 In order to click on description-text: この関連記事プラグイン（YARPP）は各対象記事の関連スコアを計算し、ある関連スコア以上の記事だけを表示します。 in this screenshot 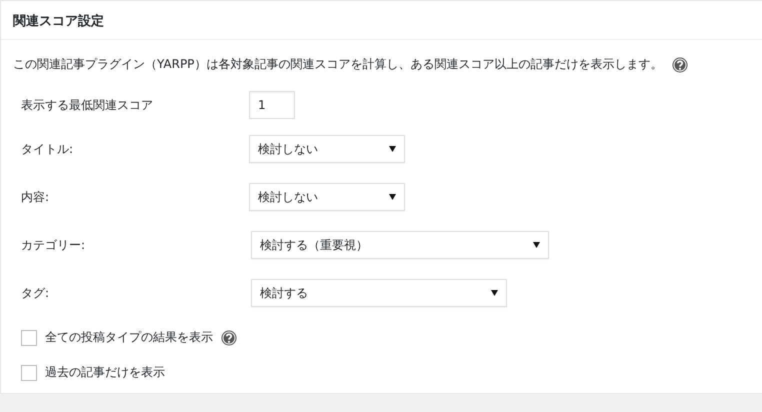, I will do `click(337, 64)`.